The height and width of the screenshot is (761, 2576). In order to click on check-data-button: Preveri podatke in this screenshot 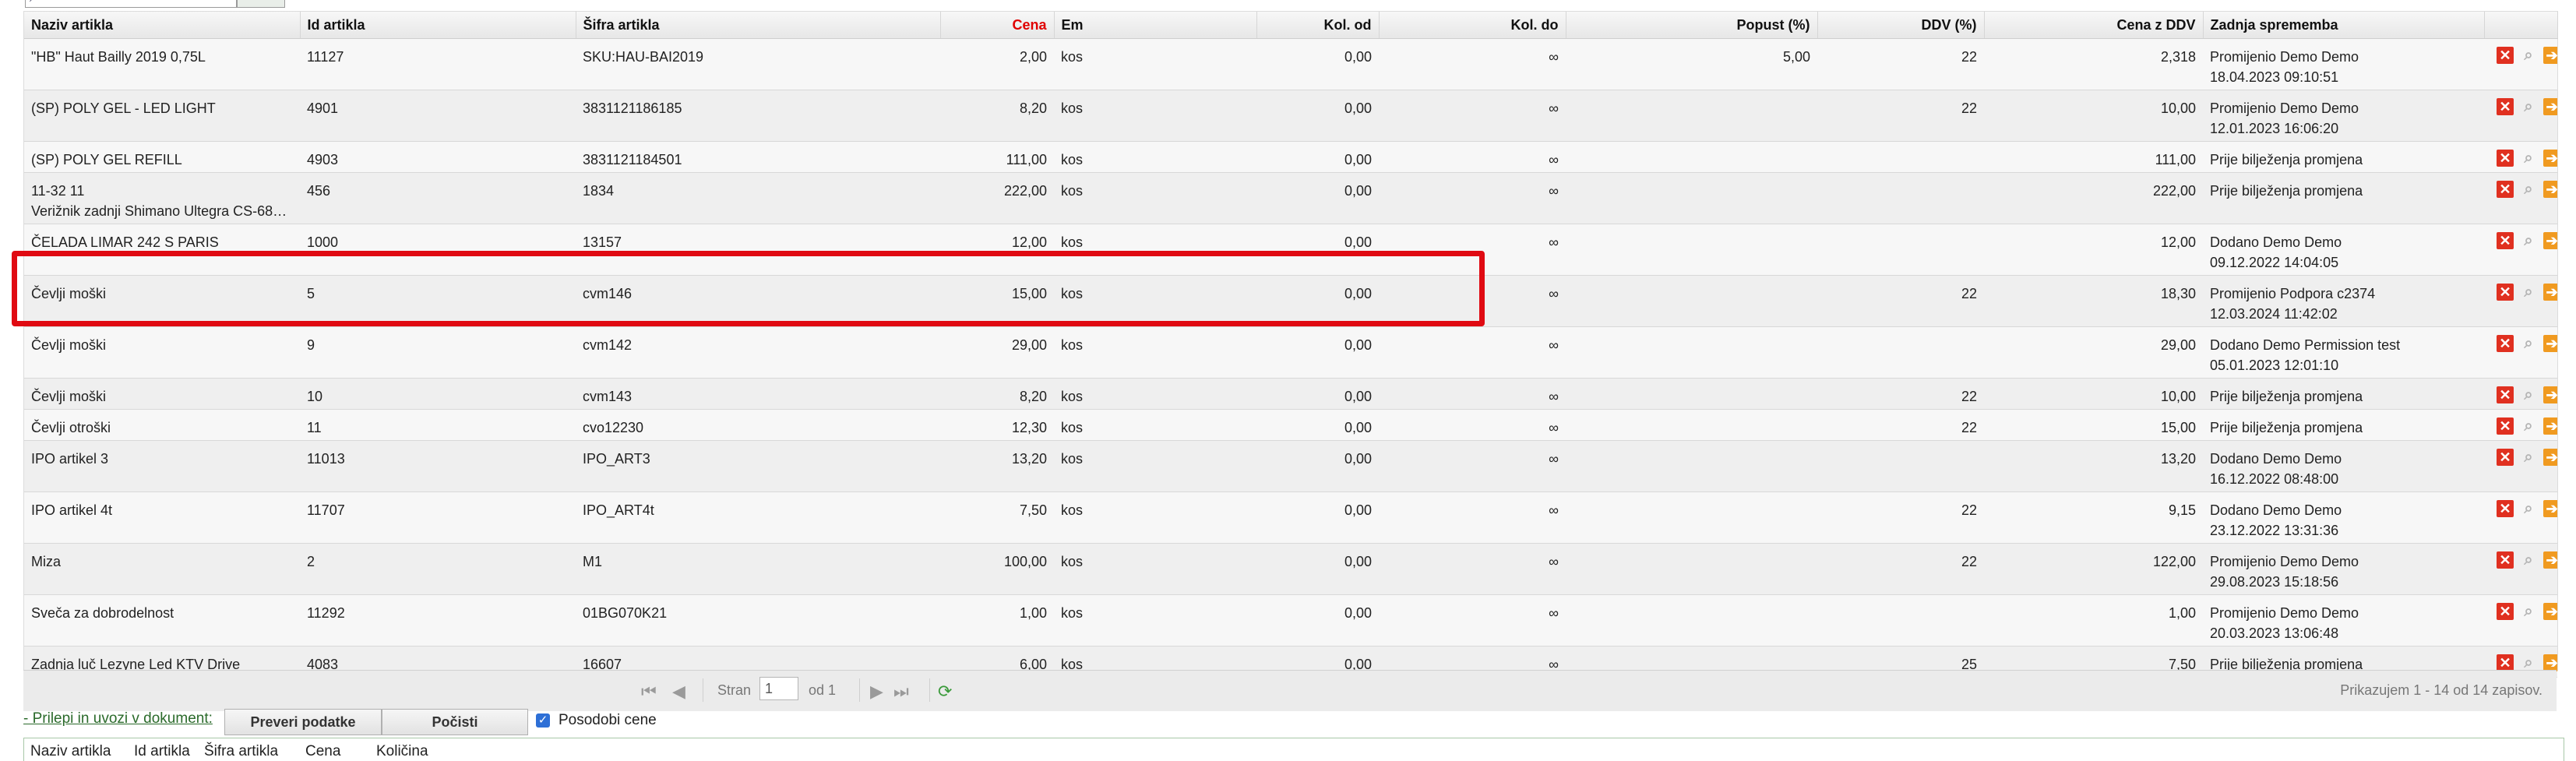, I will do `click(303, 722)`.